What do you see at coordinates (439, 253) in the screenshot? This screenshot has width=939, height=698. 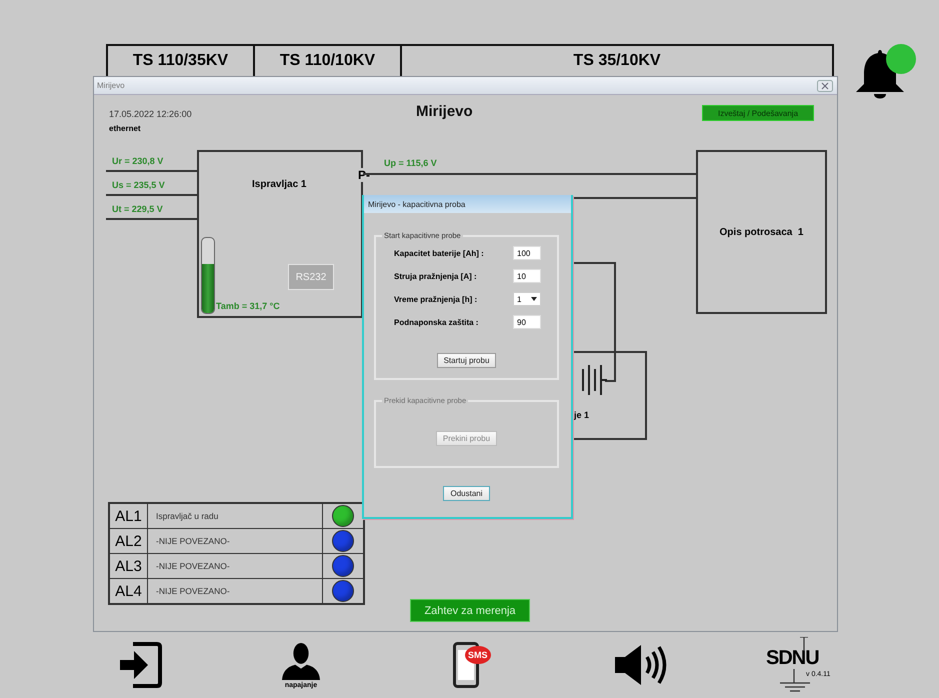 I see `field-label: Kapacitet baterije [Ah] :` at bounding box center [439, 253].